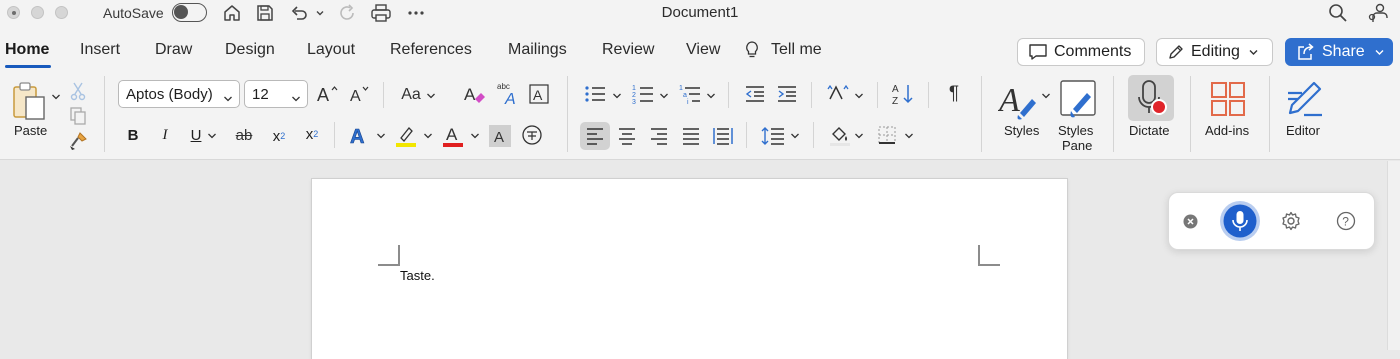 The image size is (1400, 359). What do you see at coordinates (1078, 101) in the screenshot?
I see `styles-pane-icon` at bounding box center [1078, 101].